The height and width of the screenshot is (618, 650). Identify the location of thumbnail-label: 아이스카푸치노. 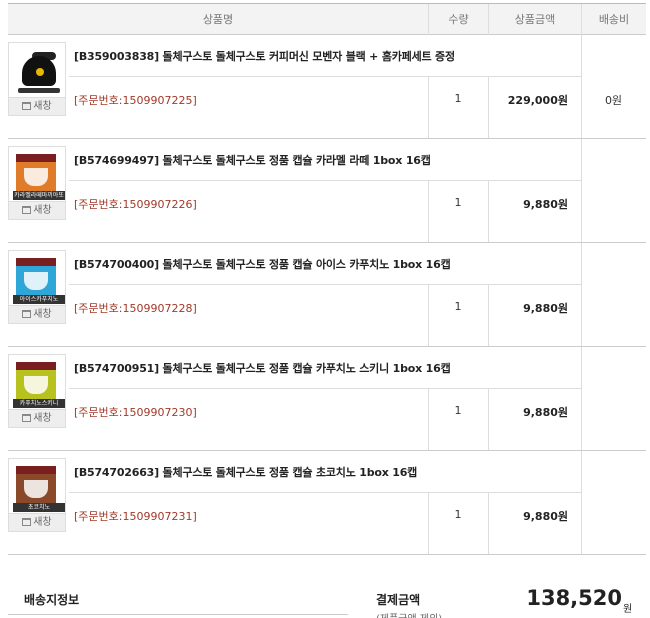
(39, 299).